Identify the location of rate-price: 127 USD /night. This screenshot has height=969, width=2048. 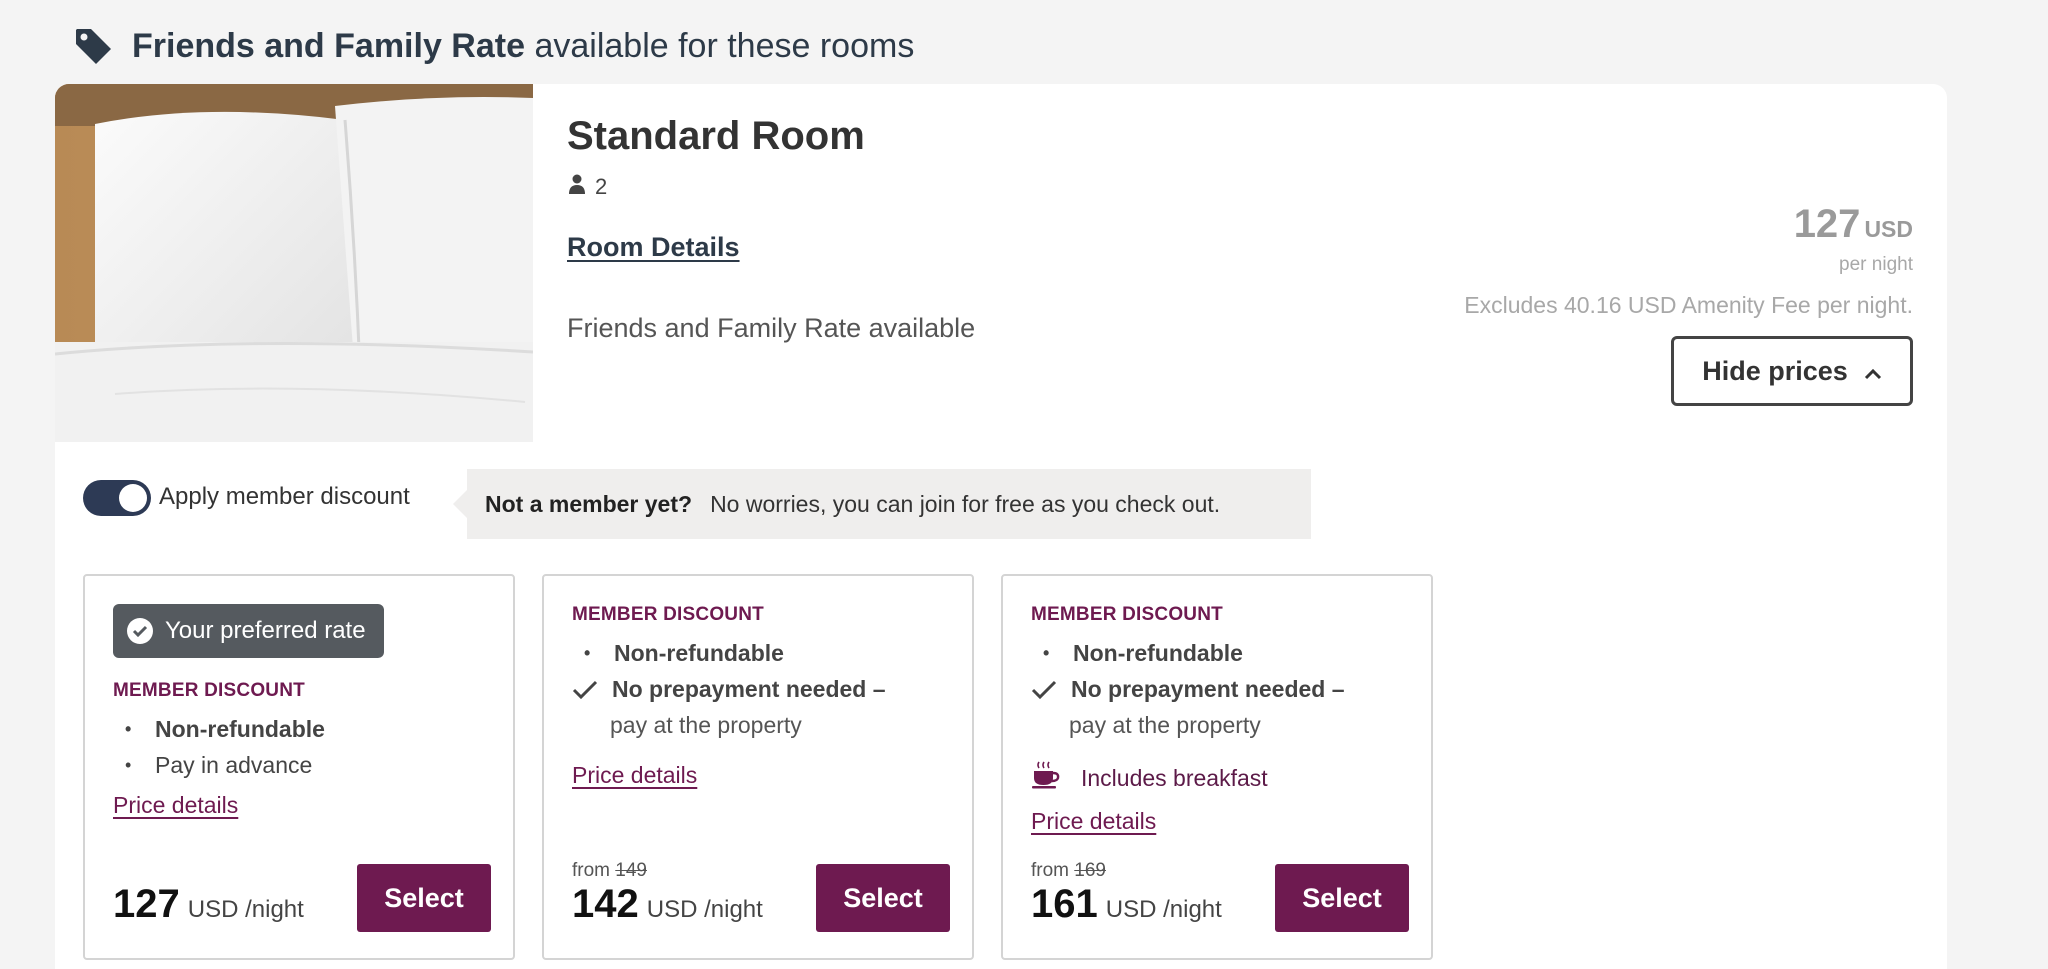
(208, 904).